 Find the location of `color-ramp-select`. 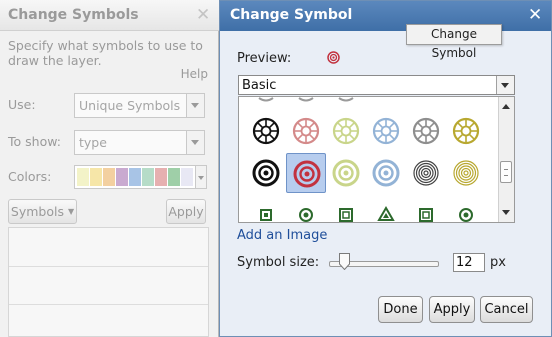

color-ramp-select is located at coordinates (135, 177).